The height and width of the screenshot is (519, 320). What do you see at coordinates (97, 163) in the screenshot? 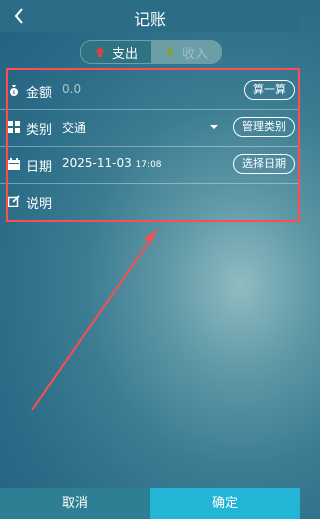
I see `date-text: 2025-11-03` at bounding box center [97, 163].